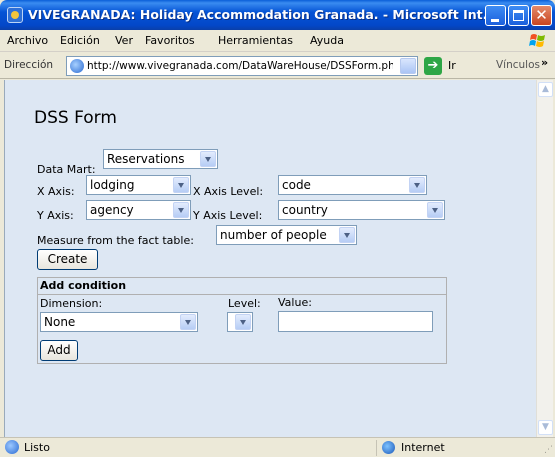 This screenshot has width=555, height=457. What do you see at coordinates (75, 118) in the screenshot?
I see `page-title: DSS Form` at bounding box center [75, 118].